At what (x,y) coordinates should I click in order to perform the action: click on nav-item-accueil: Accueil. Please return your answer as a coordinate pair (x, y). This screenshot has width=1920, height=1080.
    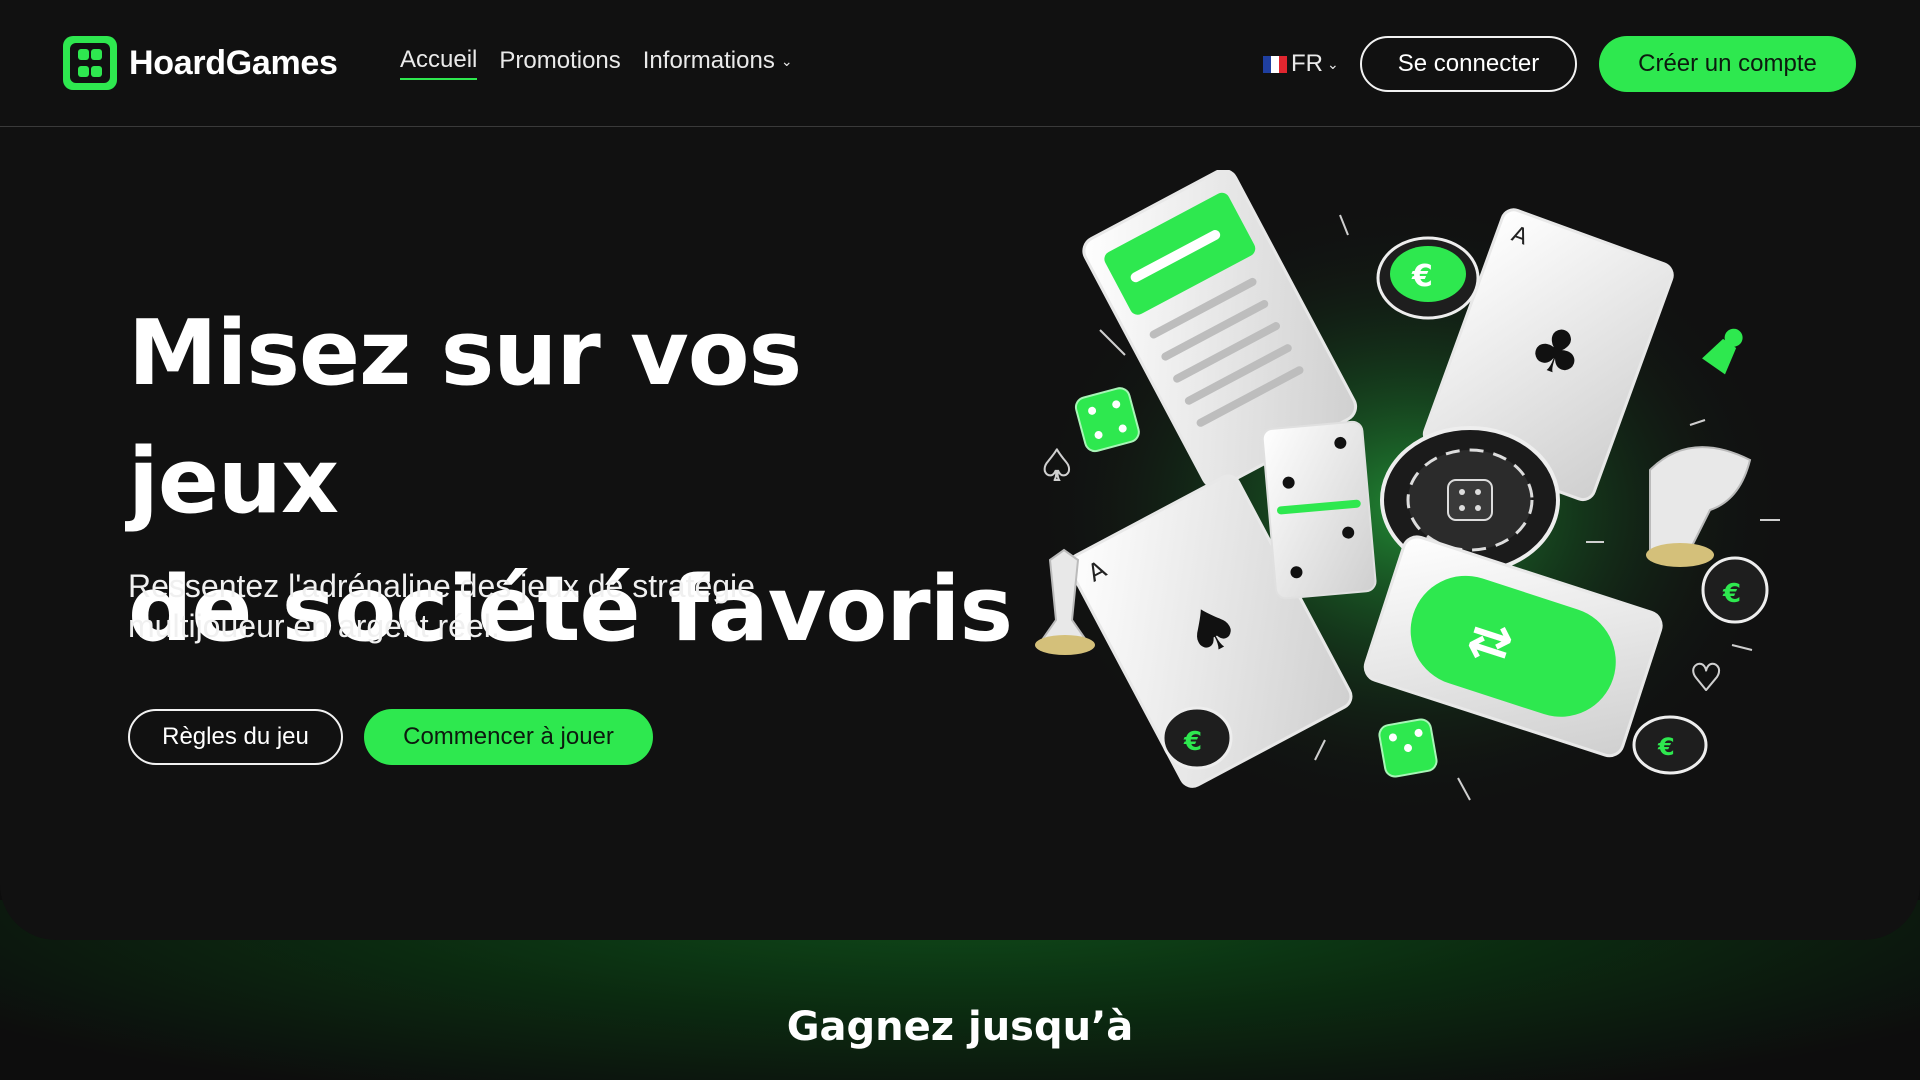
    Looking at the image, I should click on (439, 63).